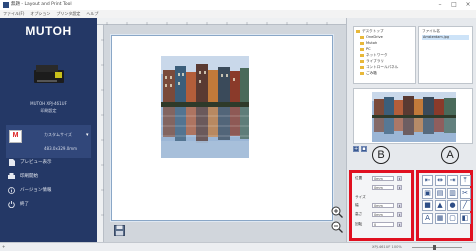 The height and width of the screenshot is (251, 476). Describe the element at coordinates (465, 205) in the screenshot. I see `line-tool: ╱` at that location.